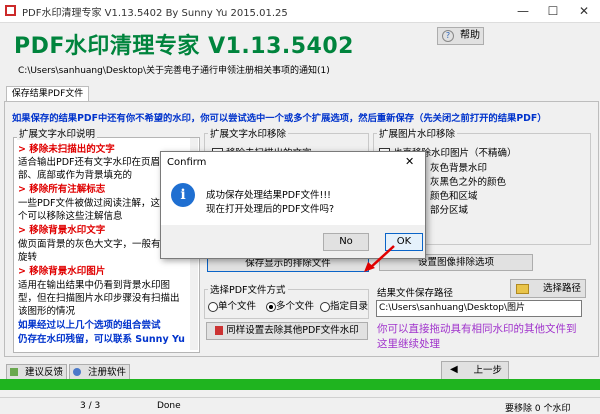 The height and width of the screenshot is (414, 600). Describe the element at coordinates (417, 133) in the screenshot. I see `image-group-title: 扩展图片水印移除` at that location.